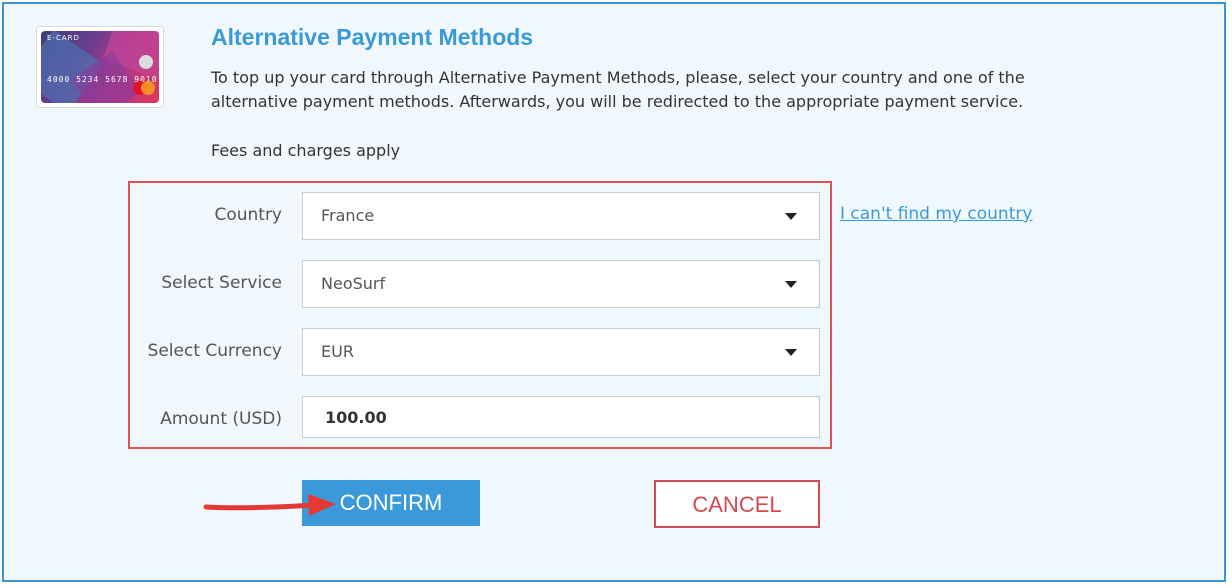 Image resolution: width=1232 pixels, height=588 pixels. What do you see at coordinates (144, 88) in the screenshot?
I see `mastercard-logo-icon` at bounding box center [144, 88].